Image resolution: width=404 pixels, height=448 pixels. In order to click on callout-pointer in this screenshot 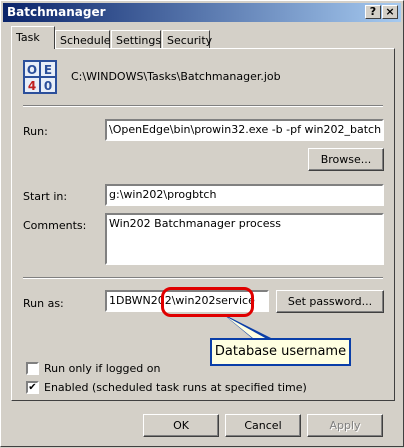, I will do `click(248, 326)`.